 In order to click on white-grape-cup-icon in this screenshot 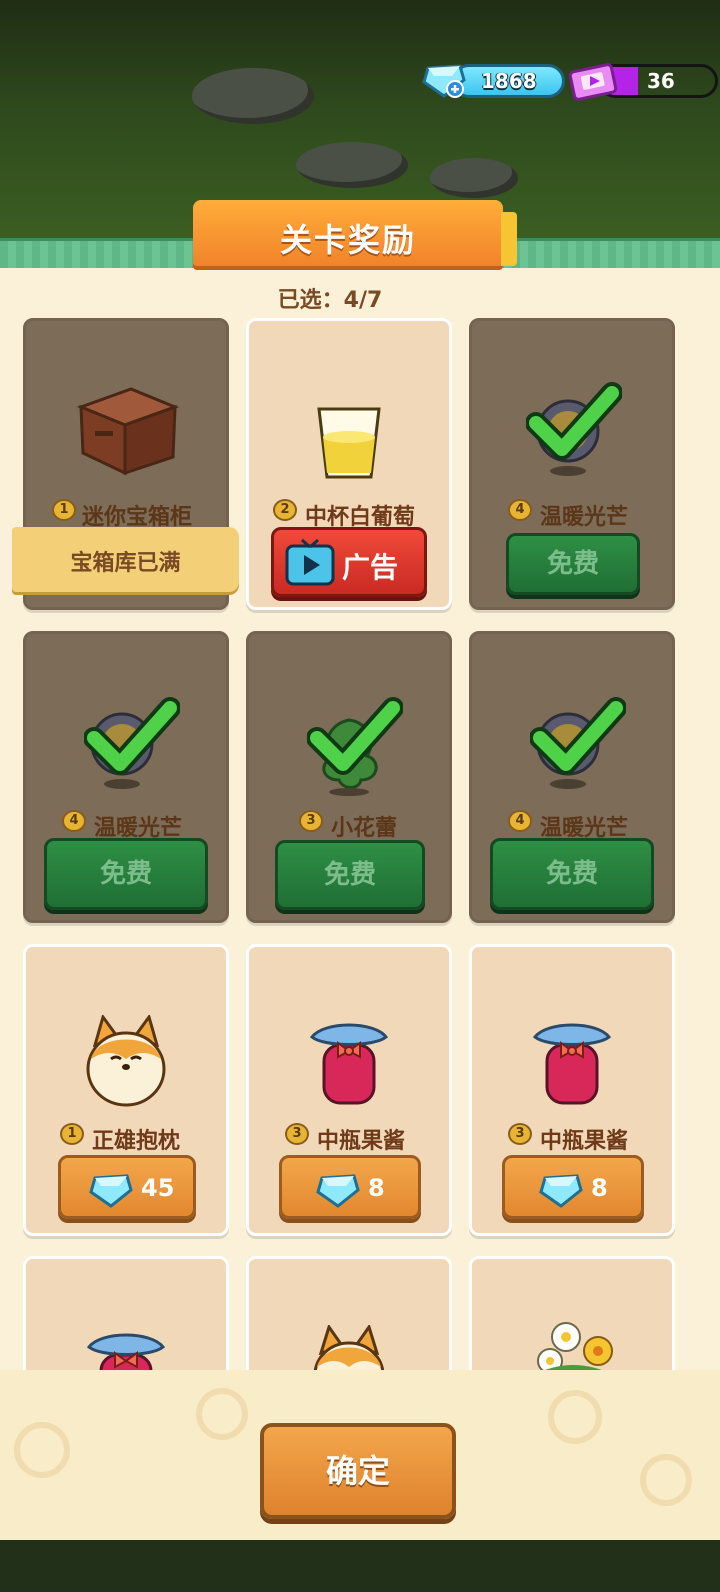, I will do `click(349, 443)`.